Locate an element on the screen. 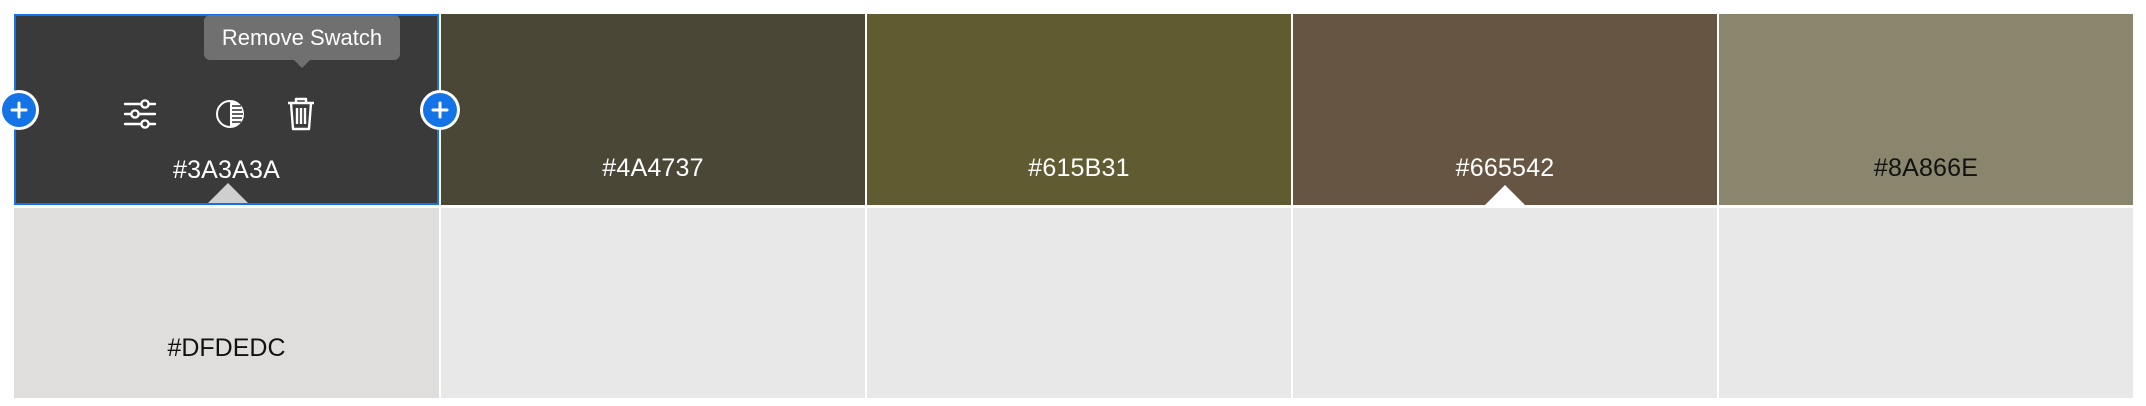 Image resolution: width=2146 pixels, height=406 pixels. swatch-hex: #615B31 is located at coordinates (1079, 168).